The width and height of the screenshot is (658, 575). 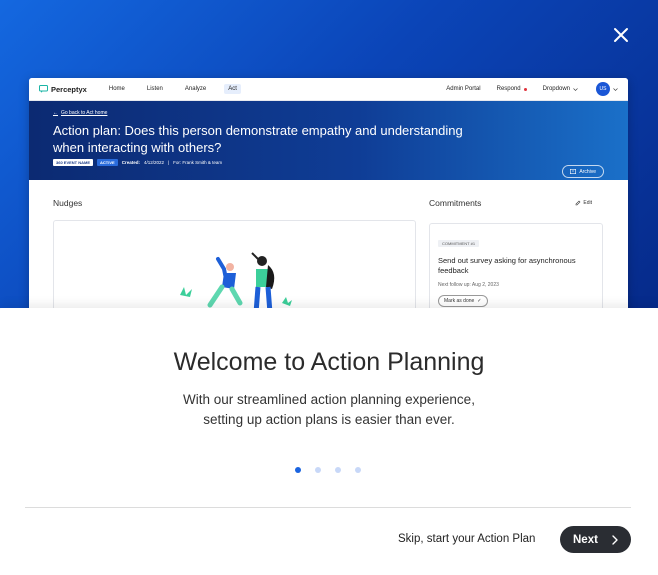 I want to click on archive-button: Archive, so click(x=583, y=171).